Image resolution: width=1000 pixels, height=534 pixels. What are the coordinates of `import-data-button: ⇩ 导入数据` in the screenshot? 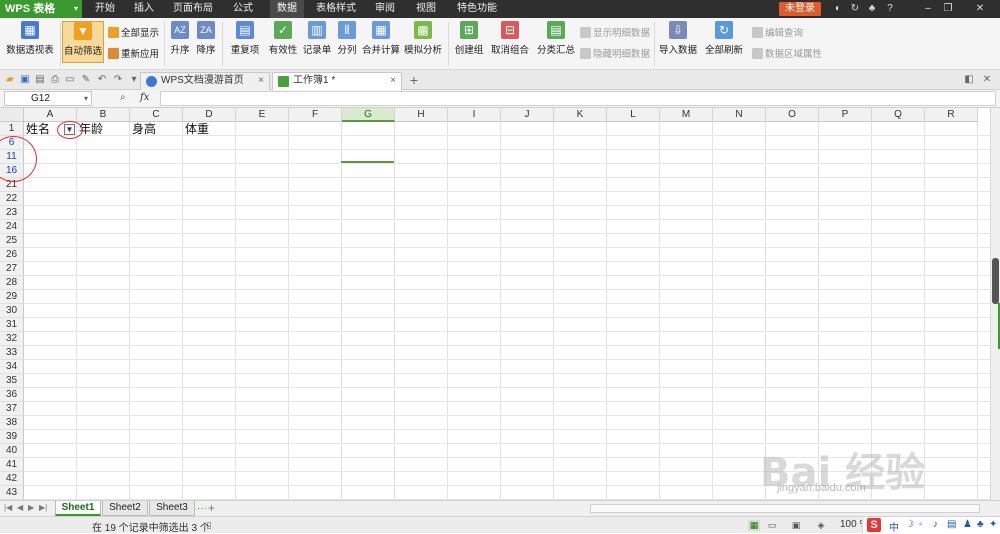 It's located at (678, 38).